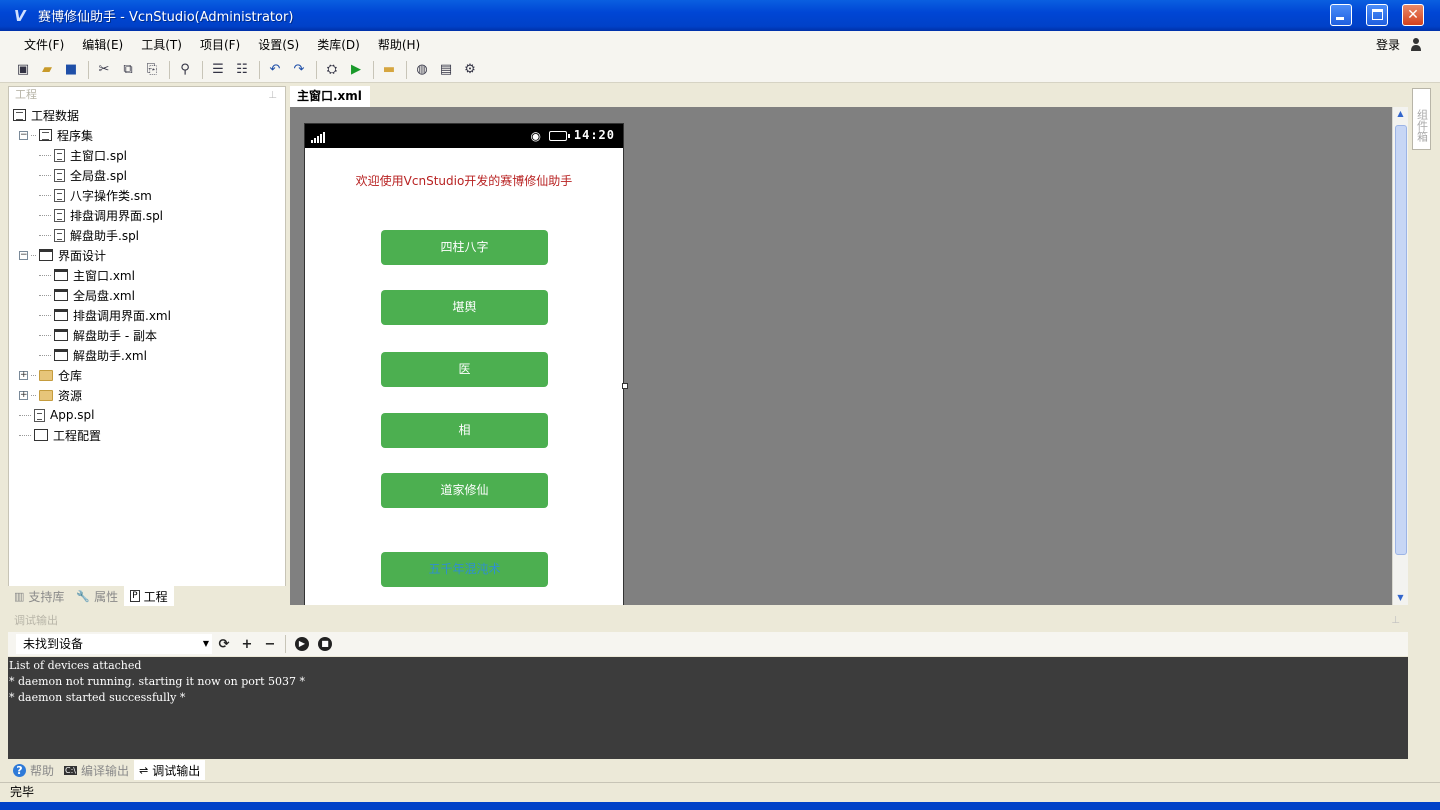 The height and width of the screenshot is (810, 1440). Describe the element at coordinates (464, 247) in the screenshot. I see `bazi-button: 四柱八字` at that location.